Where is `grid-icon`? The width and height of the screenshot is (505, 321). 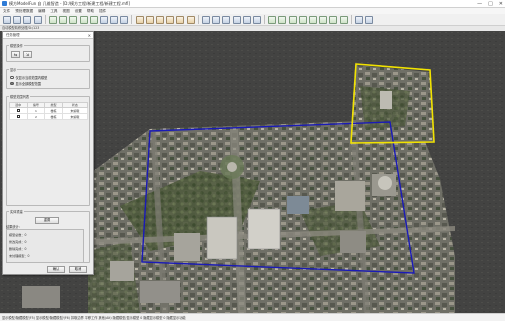
grid-icon is located at coordinates (226, 19).